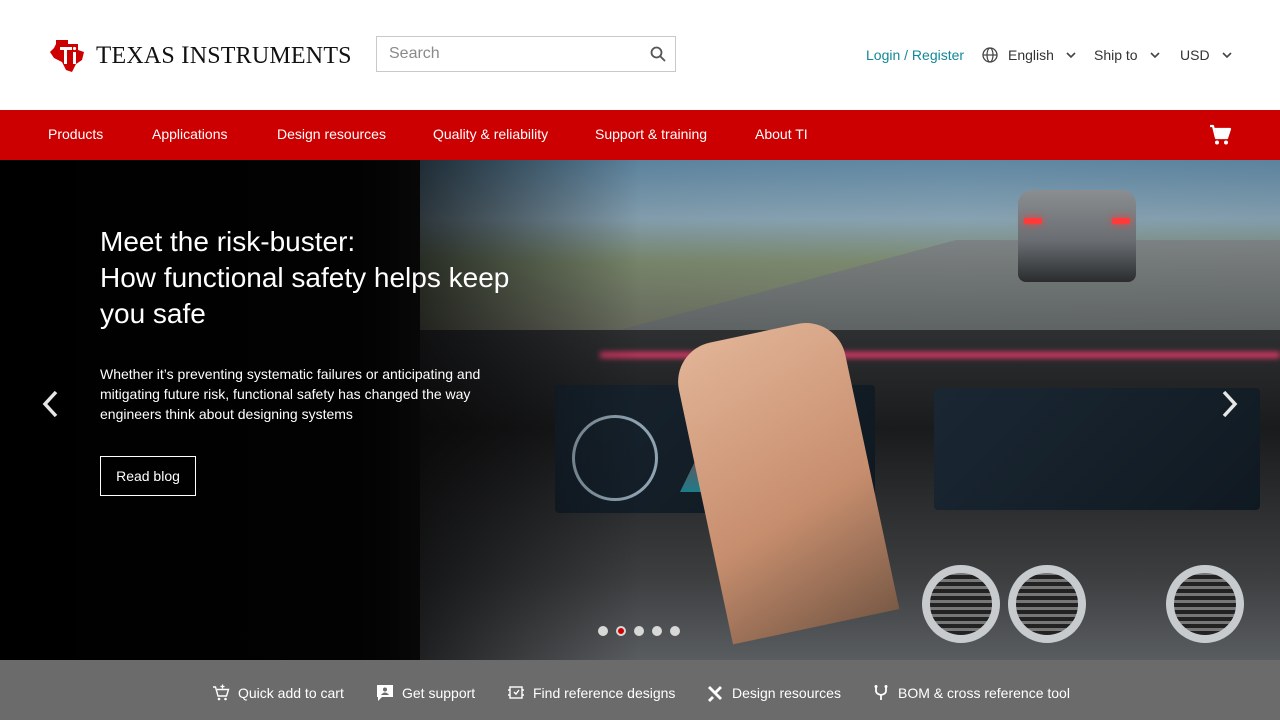  I want to click on nav-item-support-training: Support & training, so click(651, 134).